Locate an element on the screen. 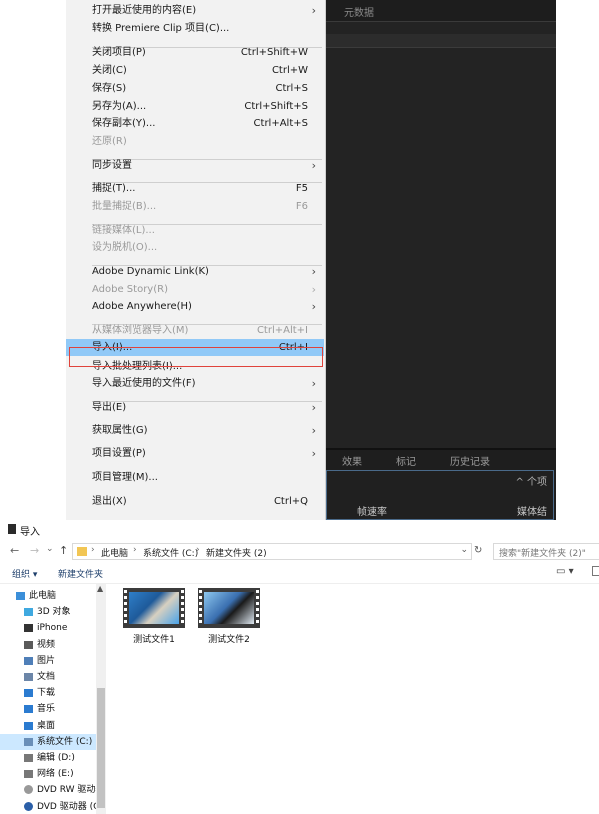 This screenshot has width=599, height=814. up-icon: ↑ is located at coordinates (63, 550).